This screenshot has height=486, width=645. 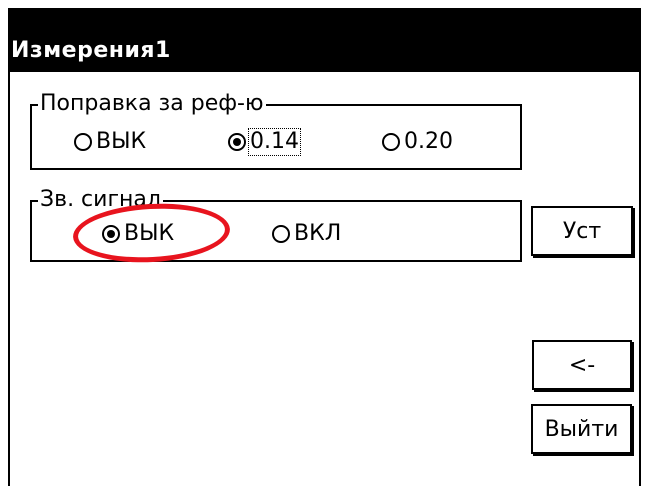 What do you see at coordinates (274, 142) in the screenshot?
I see `radio-label: 0.14` at bounding box center [274, 142].